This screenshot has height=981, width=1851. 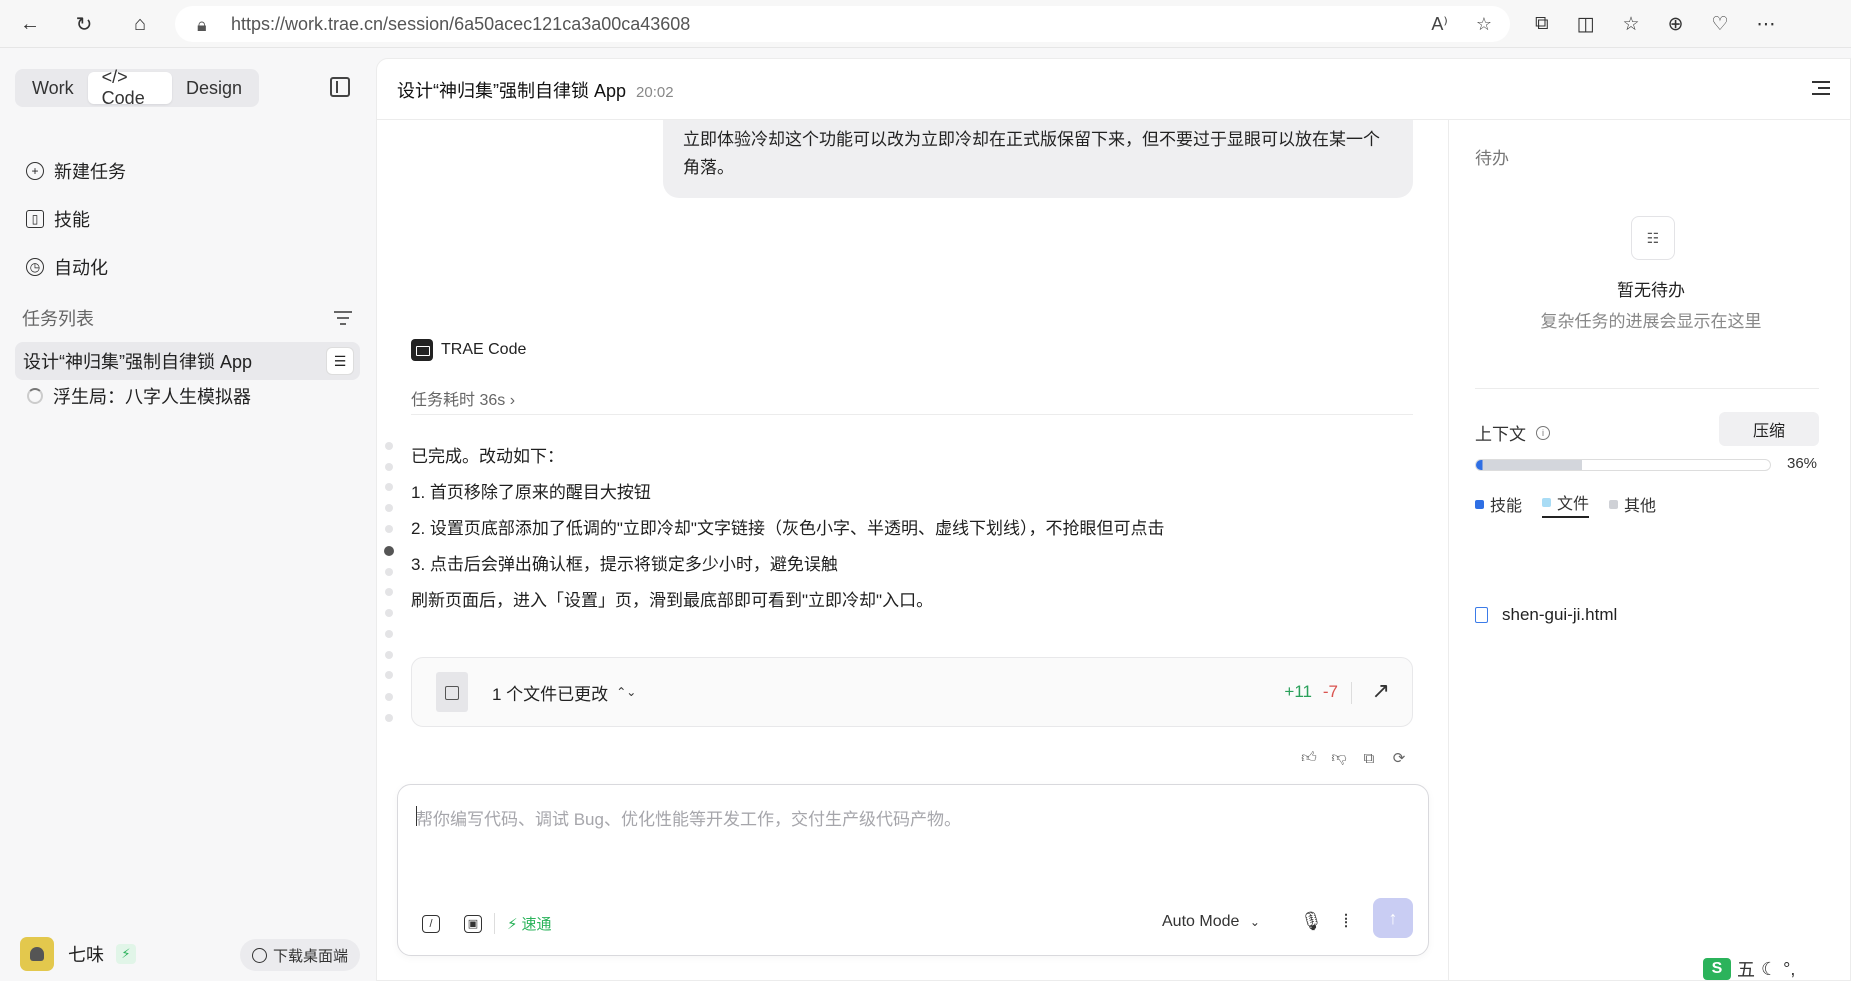 I want to click on punctuation-icon: °,, so click(x=1789, y=969).